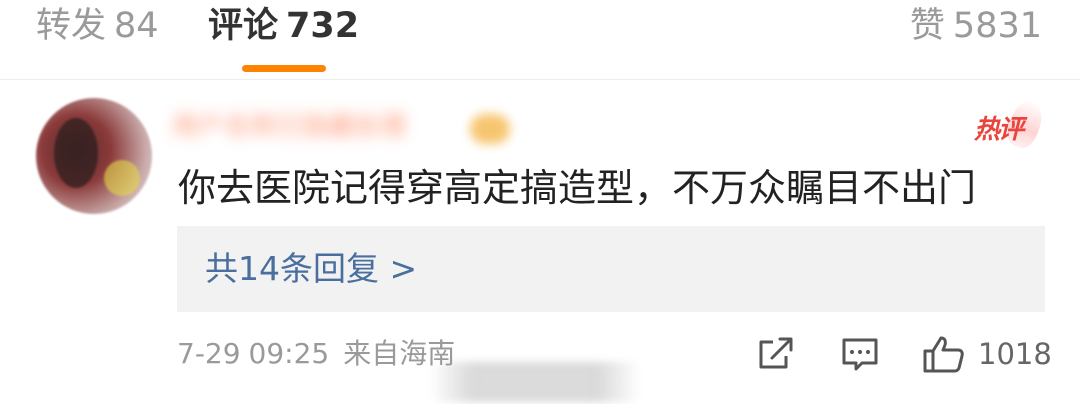 The height and width of the screenshot is (404, 1080). I want to click on active-tab-indicator, so click(284, 68).